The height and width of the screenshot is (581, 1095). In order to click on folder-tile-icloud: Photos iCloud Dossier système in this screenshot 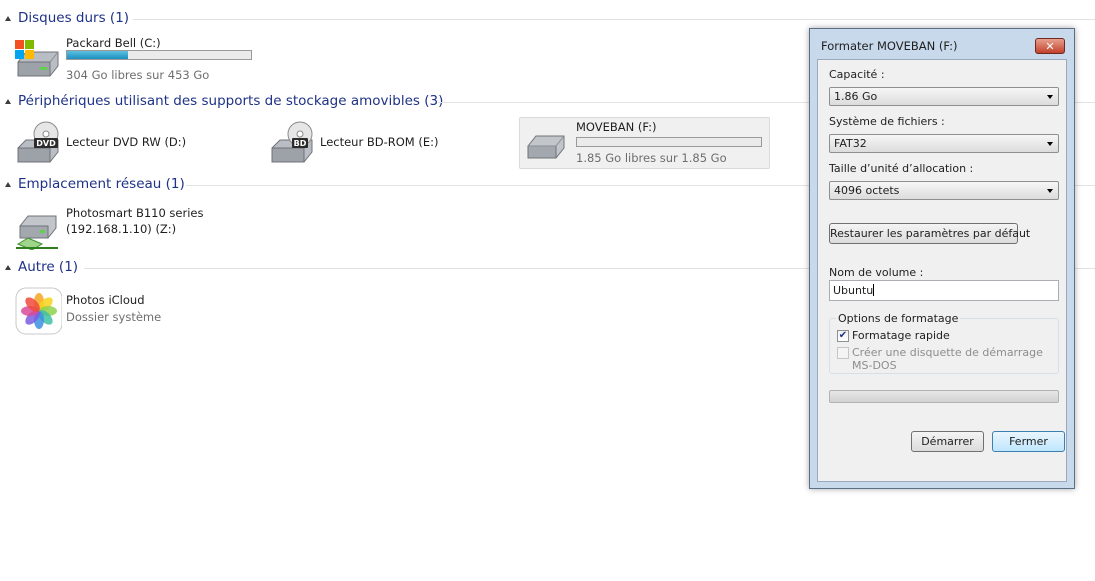, I will do `click(134, 310)`.